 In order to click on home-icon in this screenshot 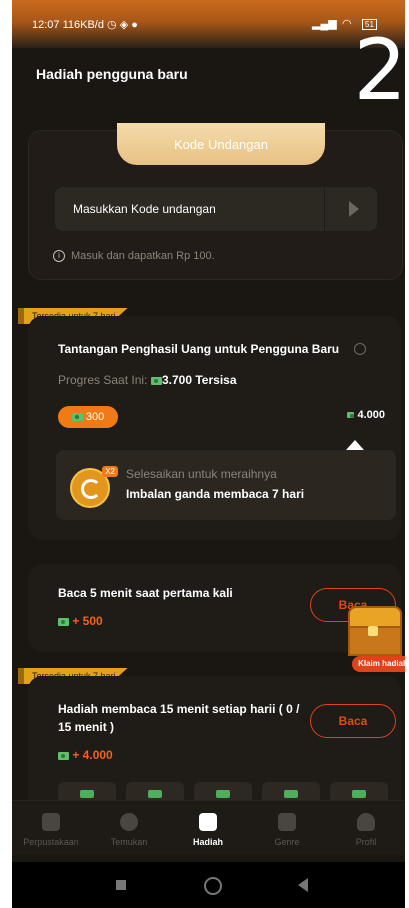, I will do `click(213, 886)`.